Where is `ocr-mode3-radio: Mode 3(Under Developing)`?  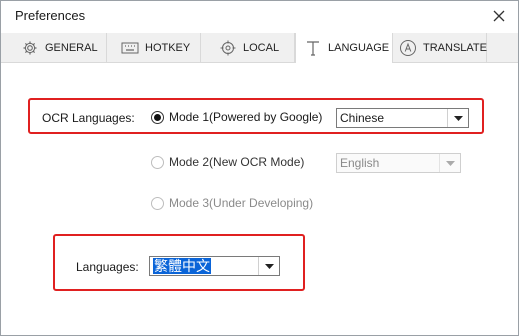
ocr-mode3-radio: Mode 3(Under Developing) is located at coordinates (232, 203).